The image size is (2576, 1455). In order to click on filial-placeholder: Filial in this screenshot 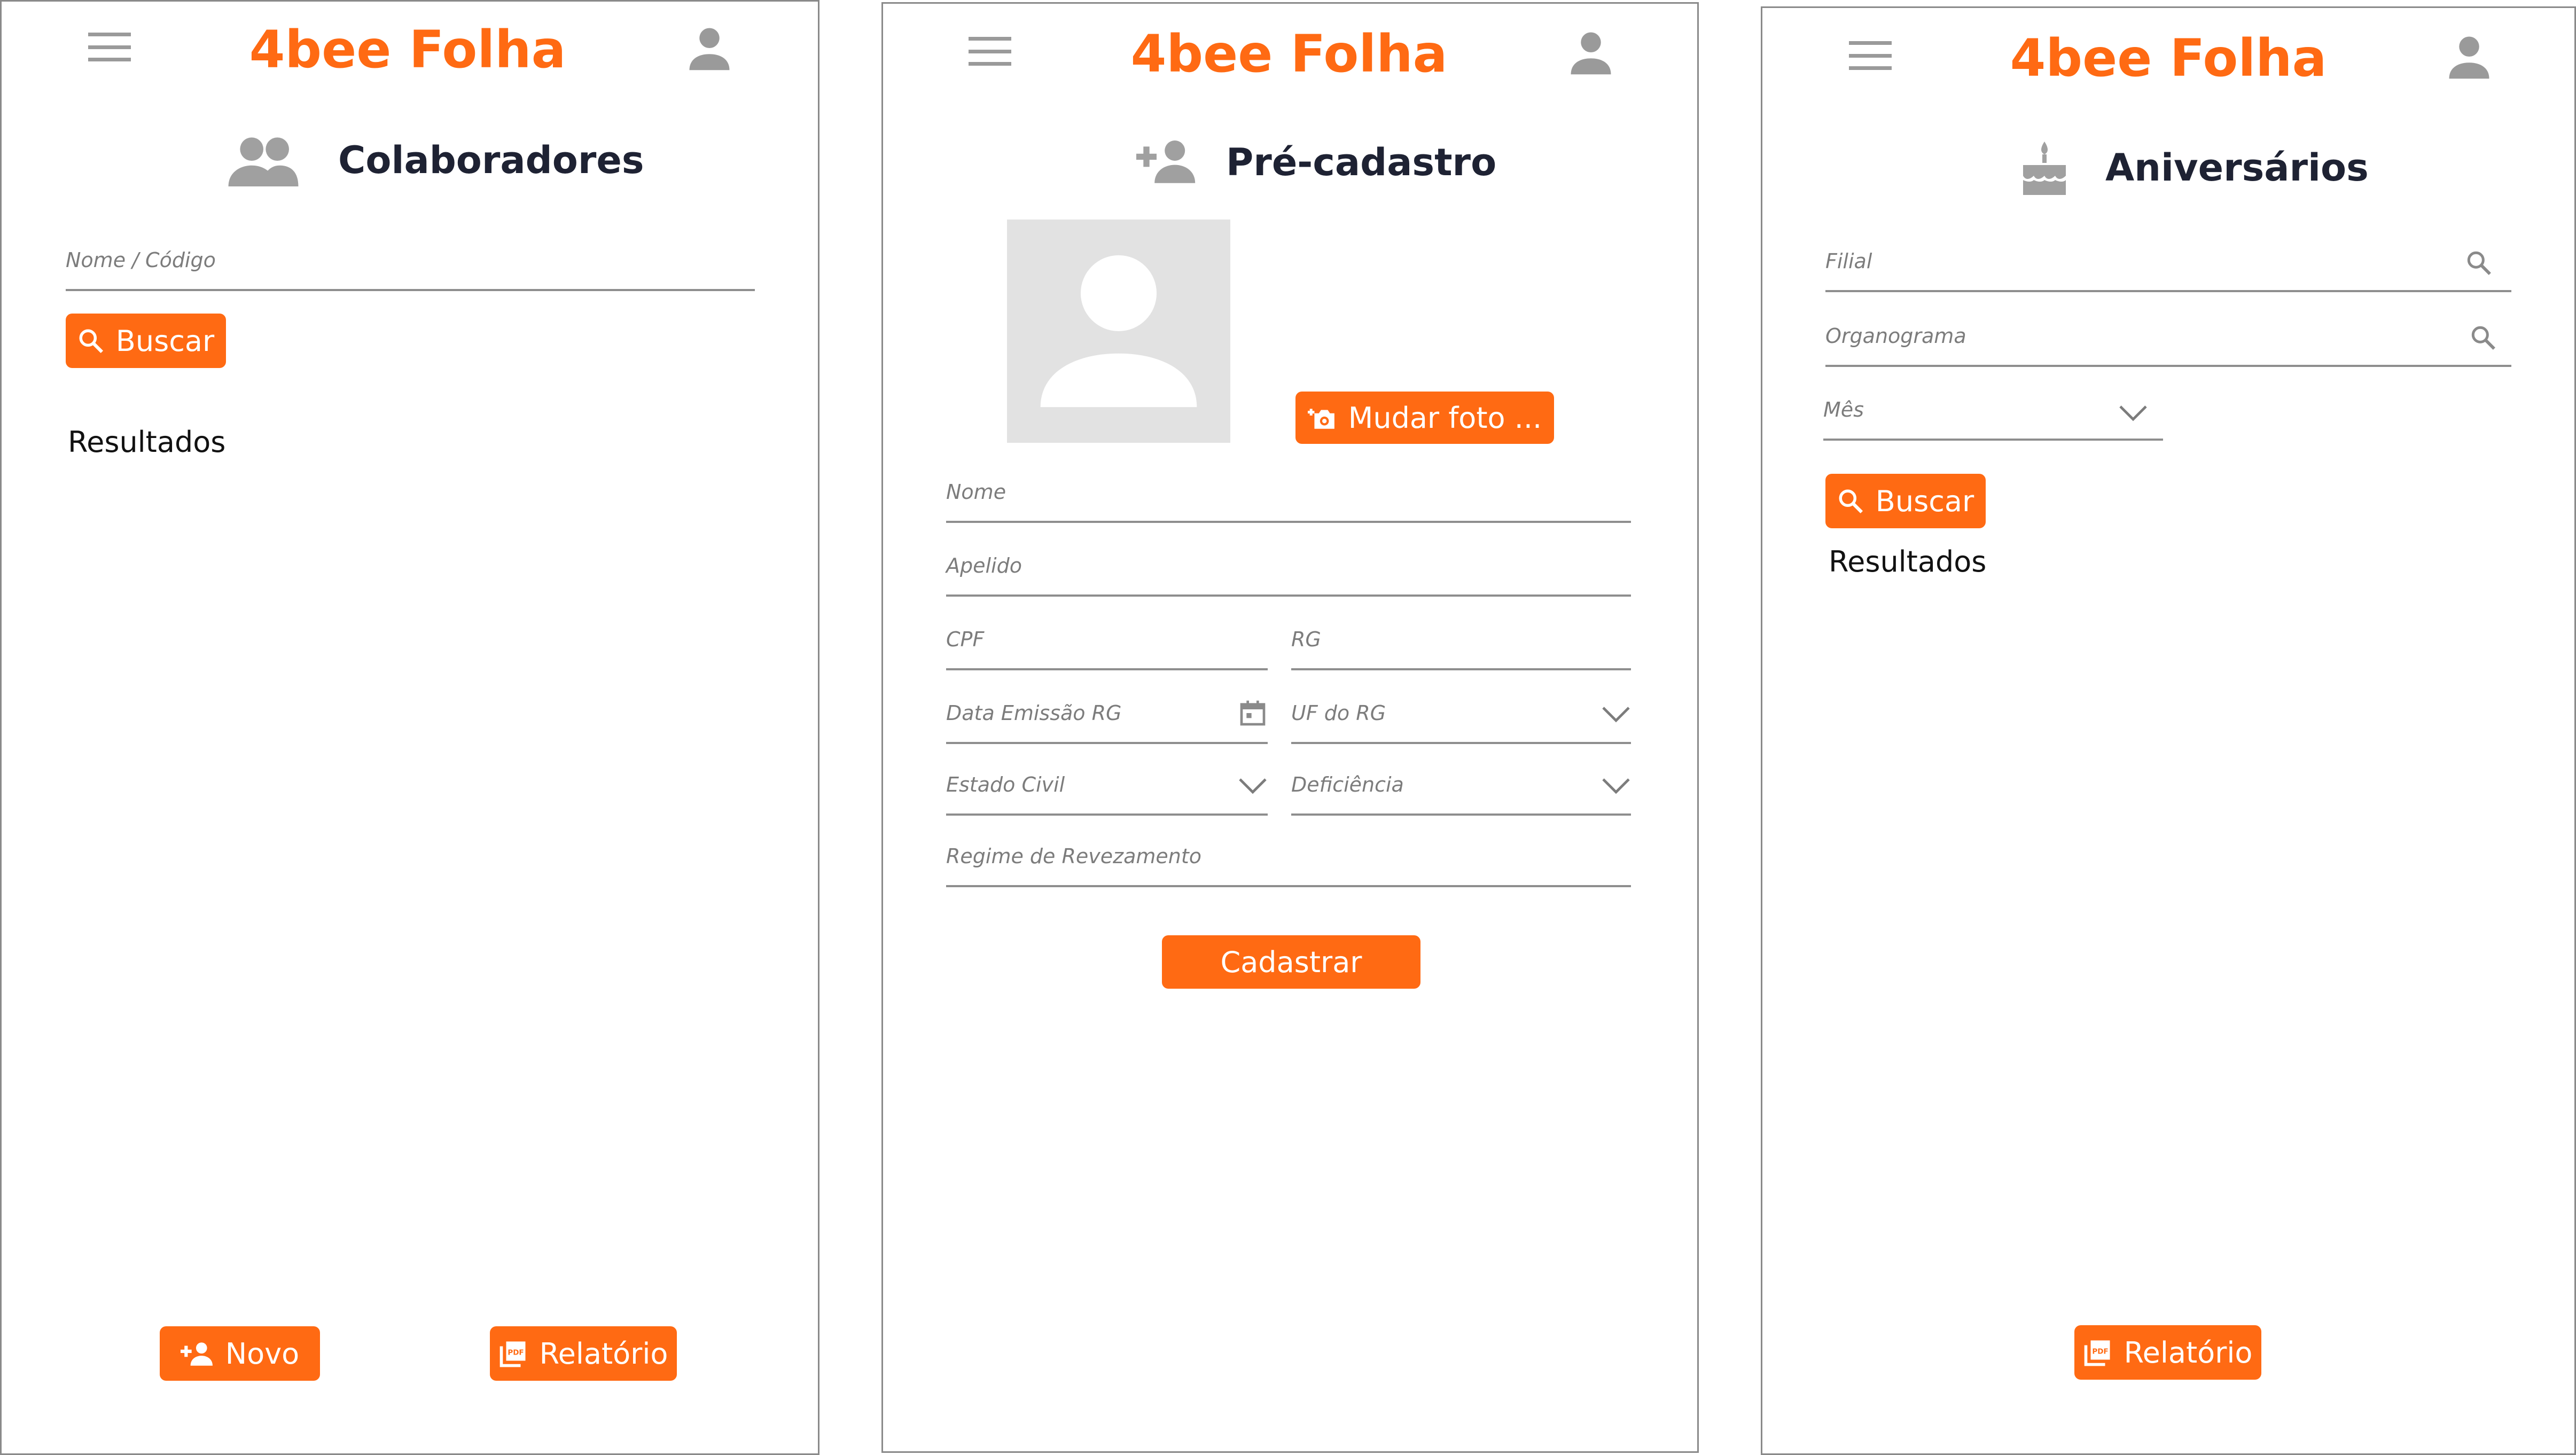, I will do `click(1848, 261)`.